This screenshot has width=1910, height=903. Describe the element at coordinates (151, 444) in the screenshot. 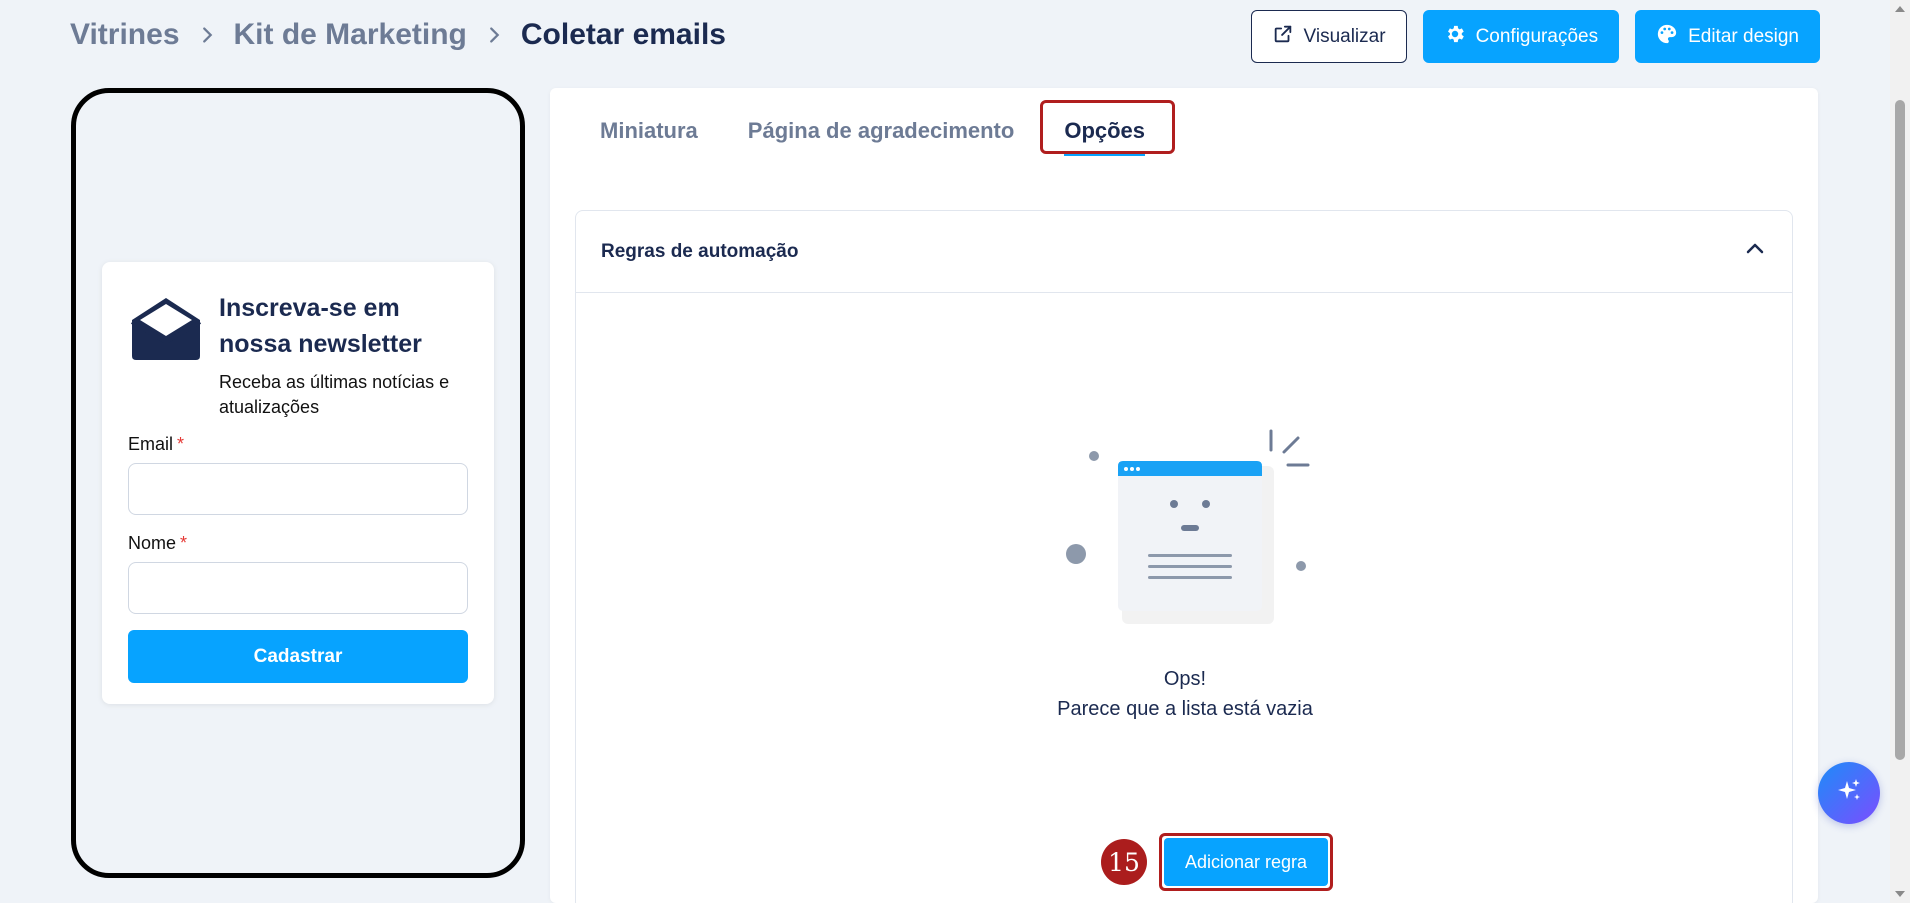

I see `email-label-text: Email` at that location.